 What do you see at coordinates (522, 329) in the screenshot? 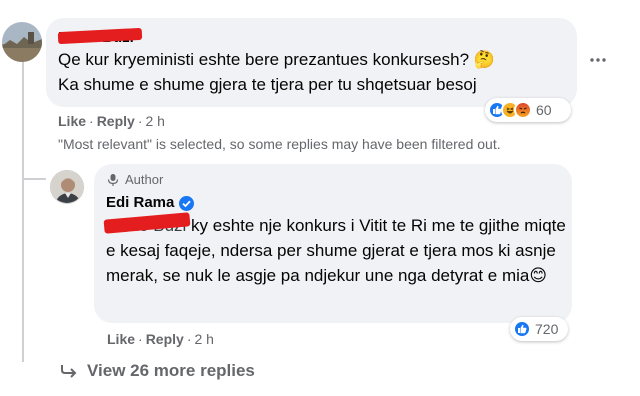
I see `like-reaction-icon` at bounding box center [522, 329].